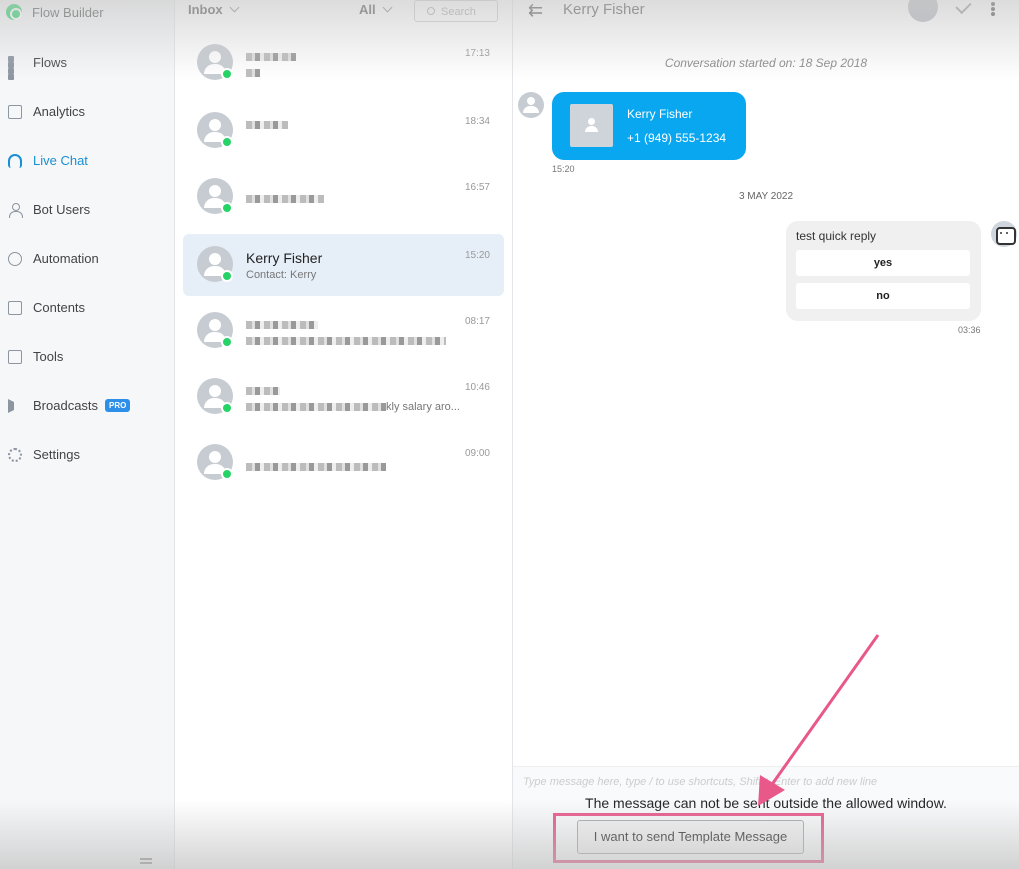 Image resolution: width=1019 pixels, height=869 pixels. Describe the element at coordinates (343, 131) in the screenshot. I see `list-item: 18:34` at that location.